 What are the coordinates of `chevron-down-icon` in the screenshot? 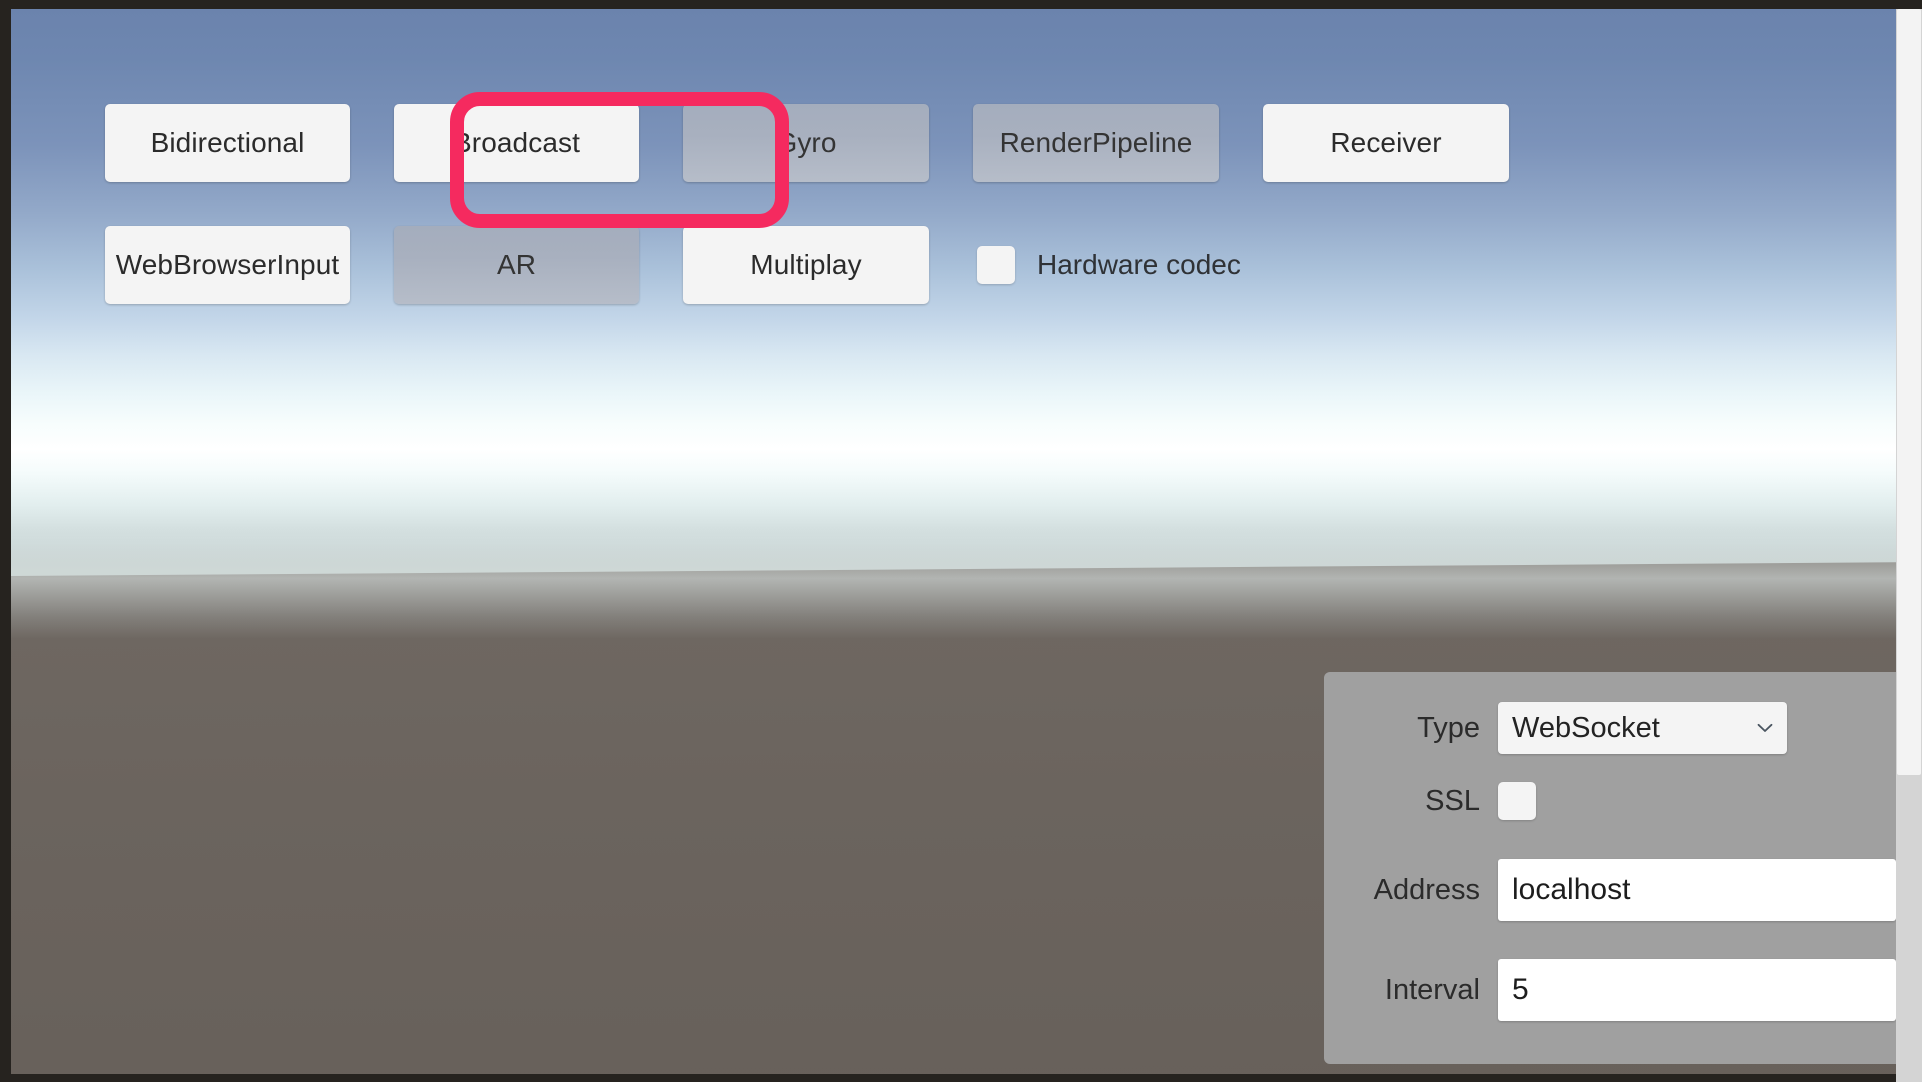 It's located at (1765, 728).